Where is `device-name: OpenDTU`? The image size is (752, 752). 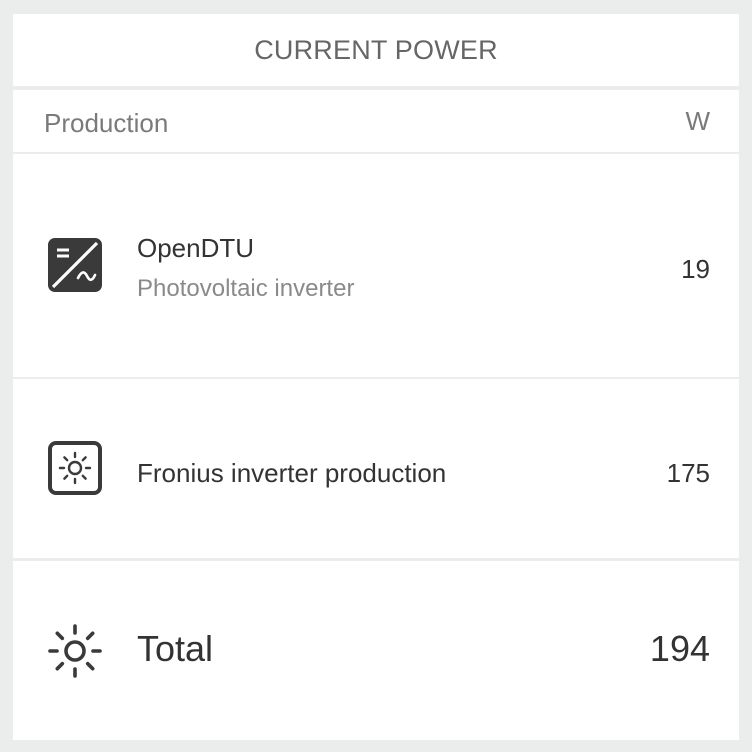 device-name: OpenDTU is located at coordinates (196, 248).